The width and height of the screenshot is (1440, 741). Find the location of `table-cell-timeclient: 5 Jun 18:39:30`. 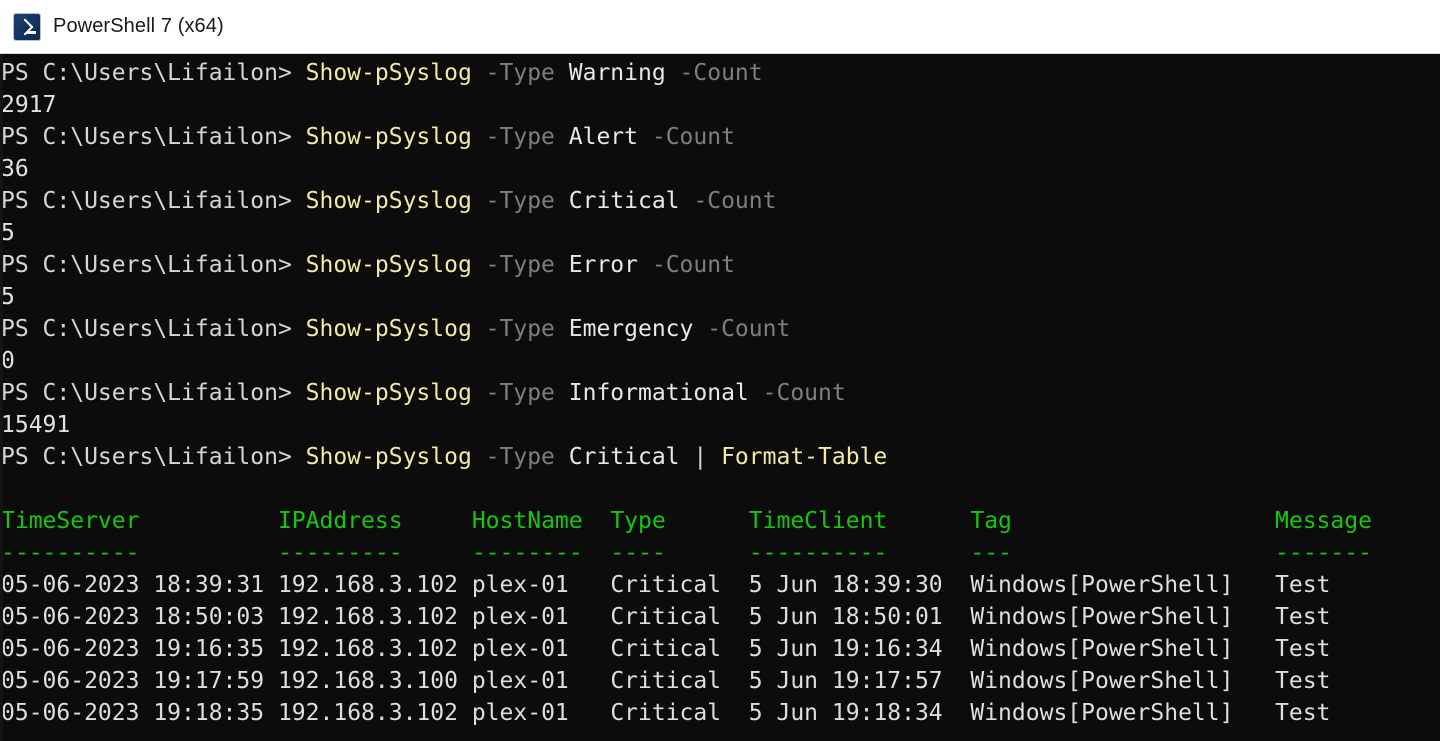

table-cell-timeclient: 5 Jun 18:39:30 is located at coordinates (859, 585).